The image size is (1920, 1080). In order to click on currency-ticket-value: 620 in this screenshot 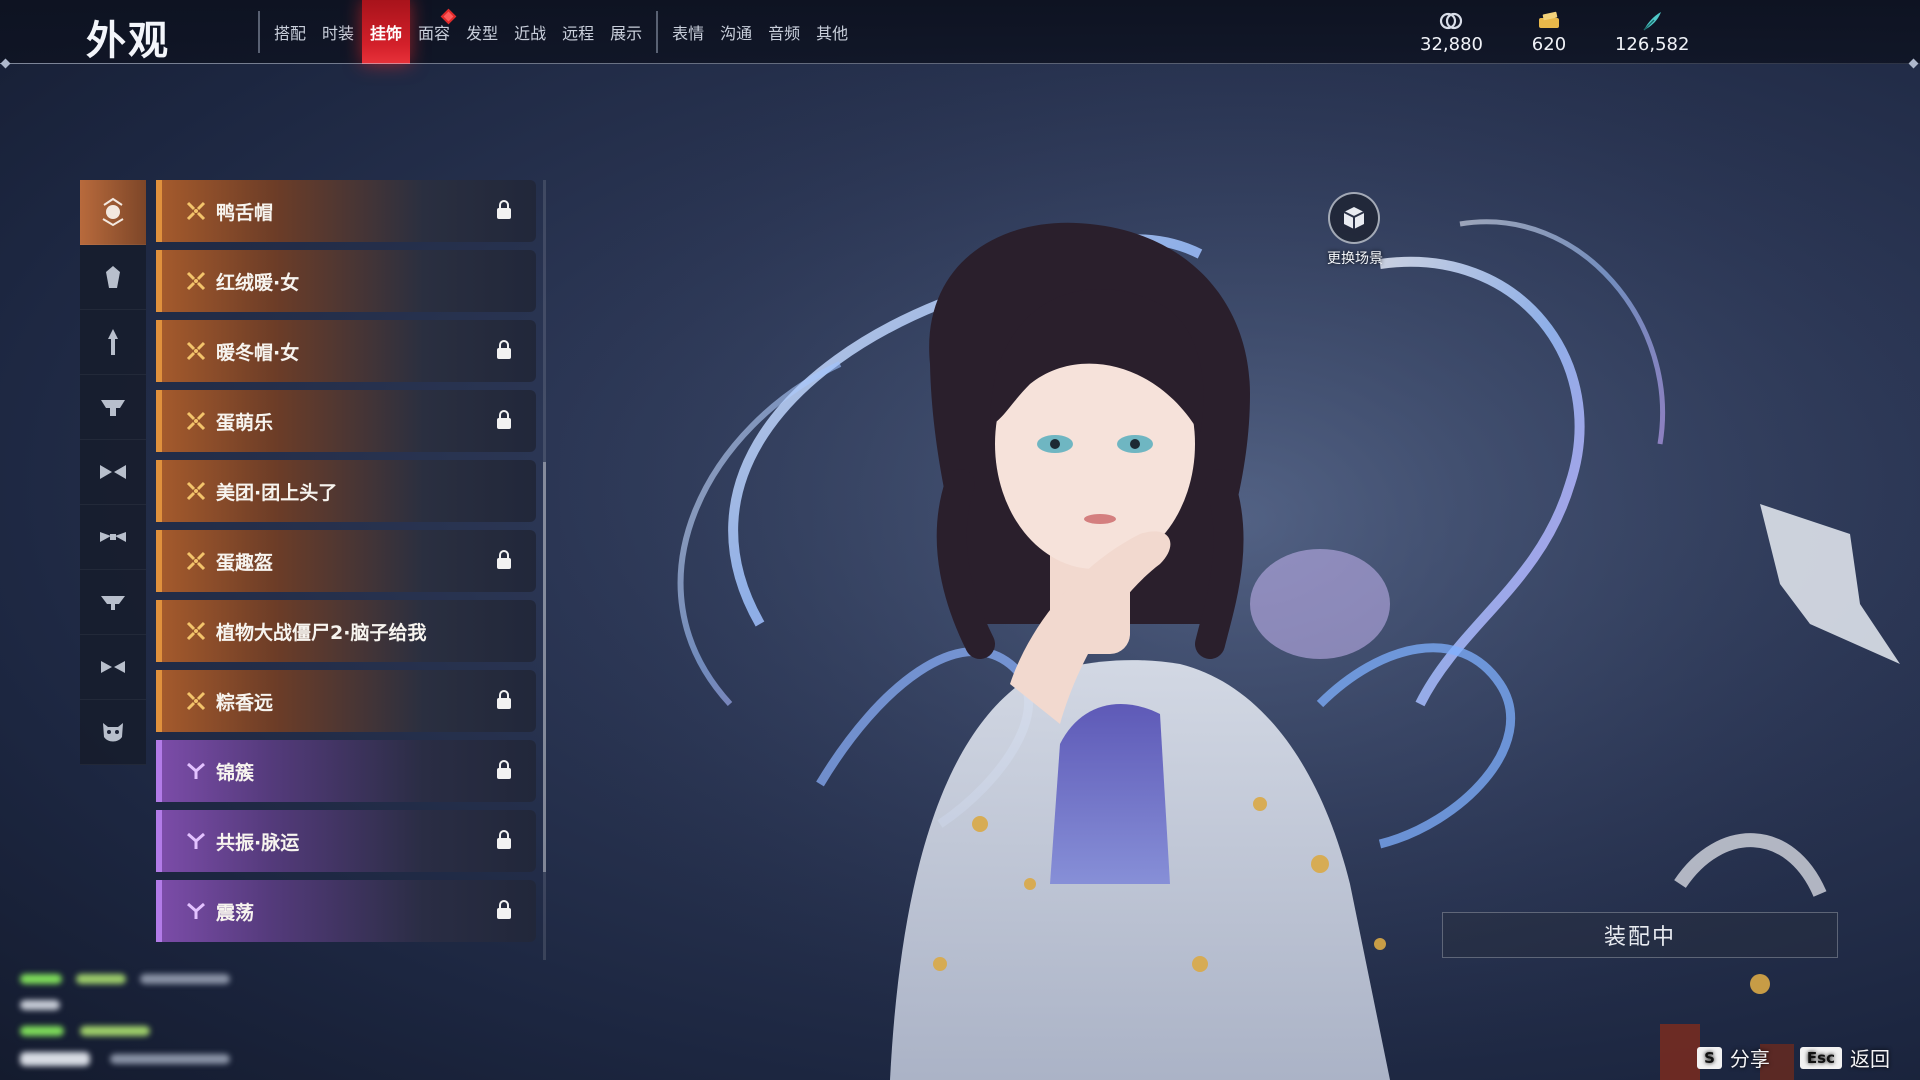, I will do `click(1549, 44)`.